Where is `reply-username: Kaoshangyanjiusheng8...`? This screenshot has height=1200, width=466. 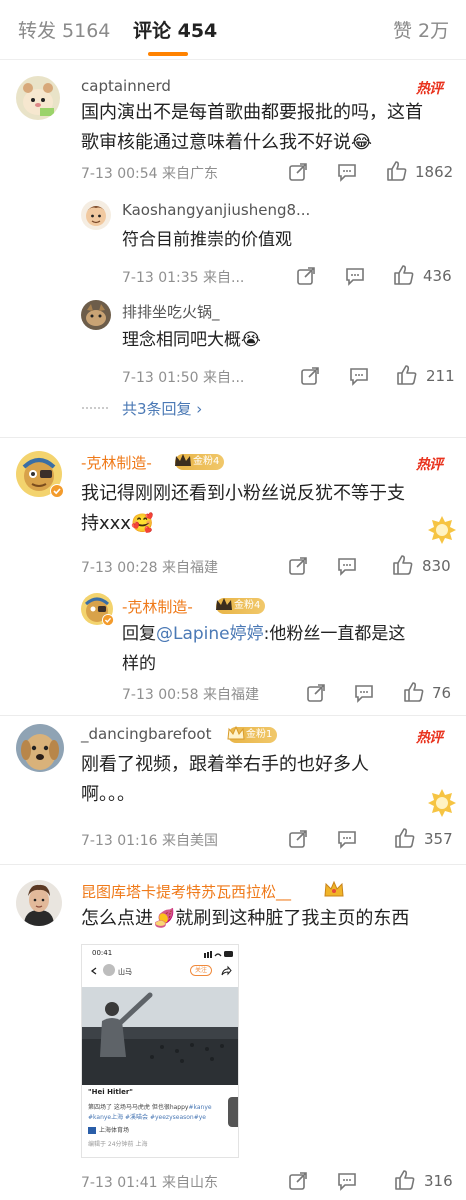 reply-username: Kaoshangyanjiusheng8... is located at coordinates (216, 210).